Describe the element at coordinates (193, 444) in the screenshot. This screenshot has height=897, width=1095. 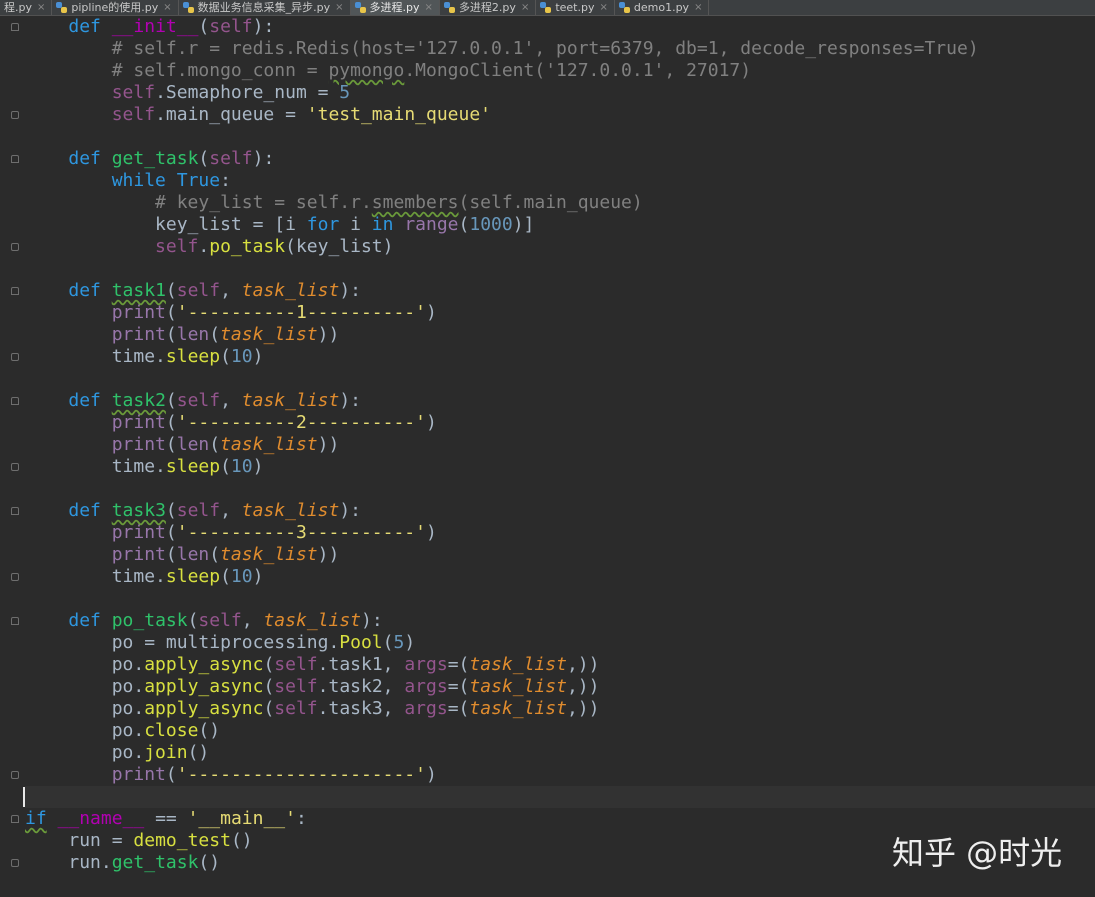
I see `code-token: len` at that location.